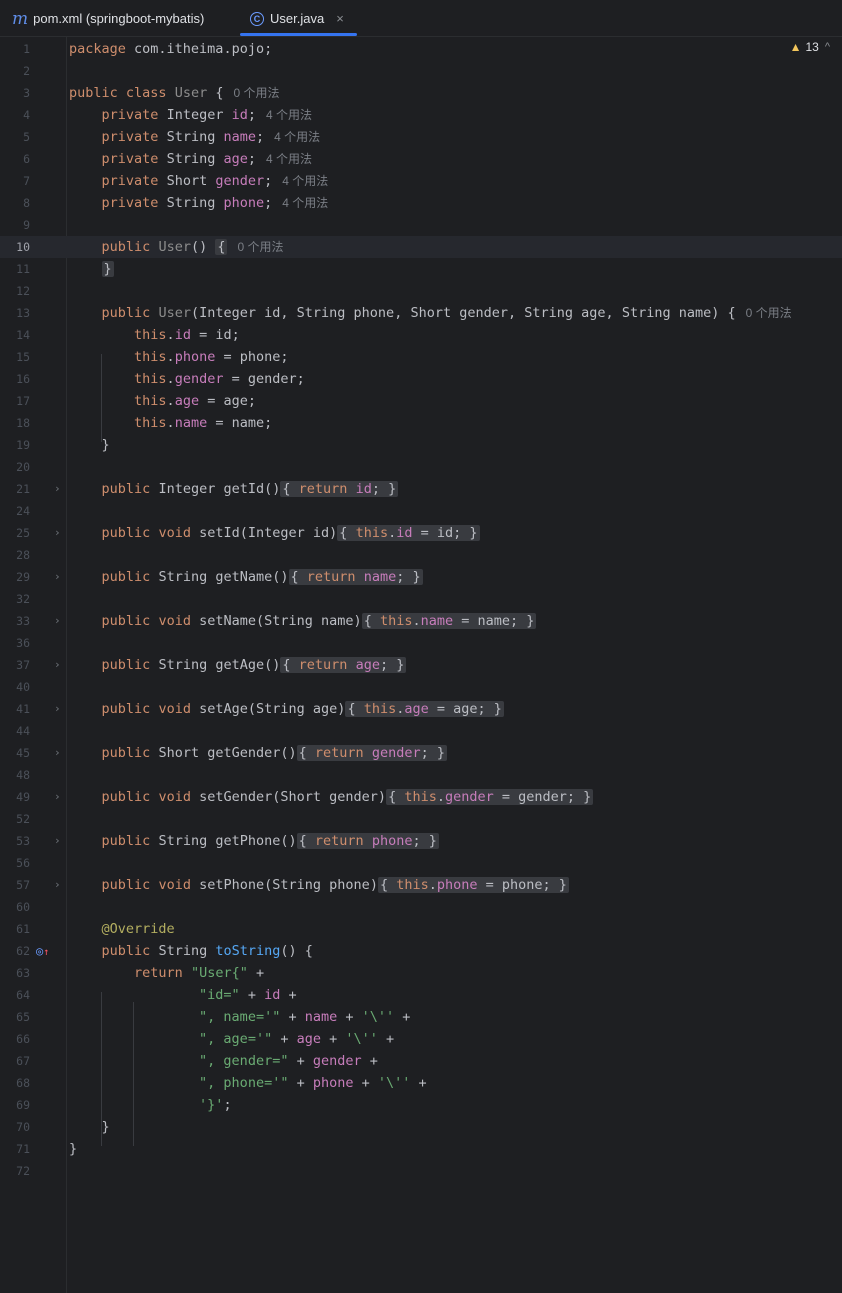  I want to click on code-text: public class User {0 个用法, so click(174, 93).